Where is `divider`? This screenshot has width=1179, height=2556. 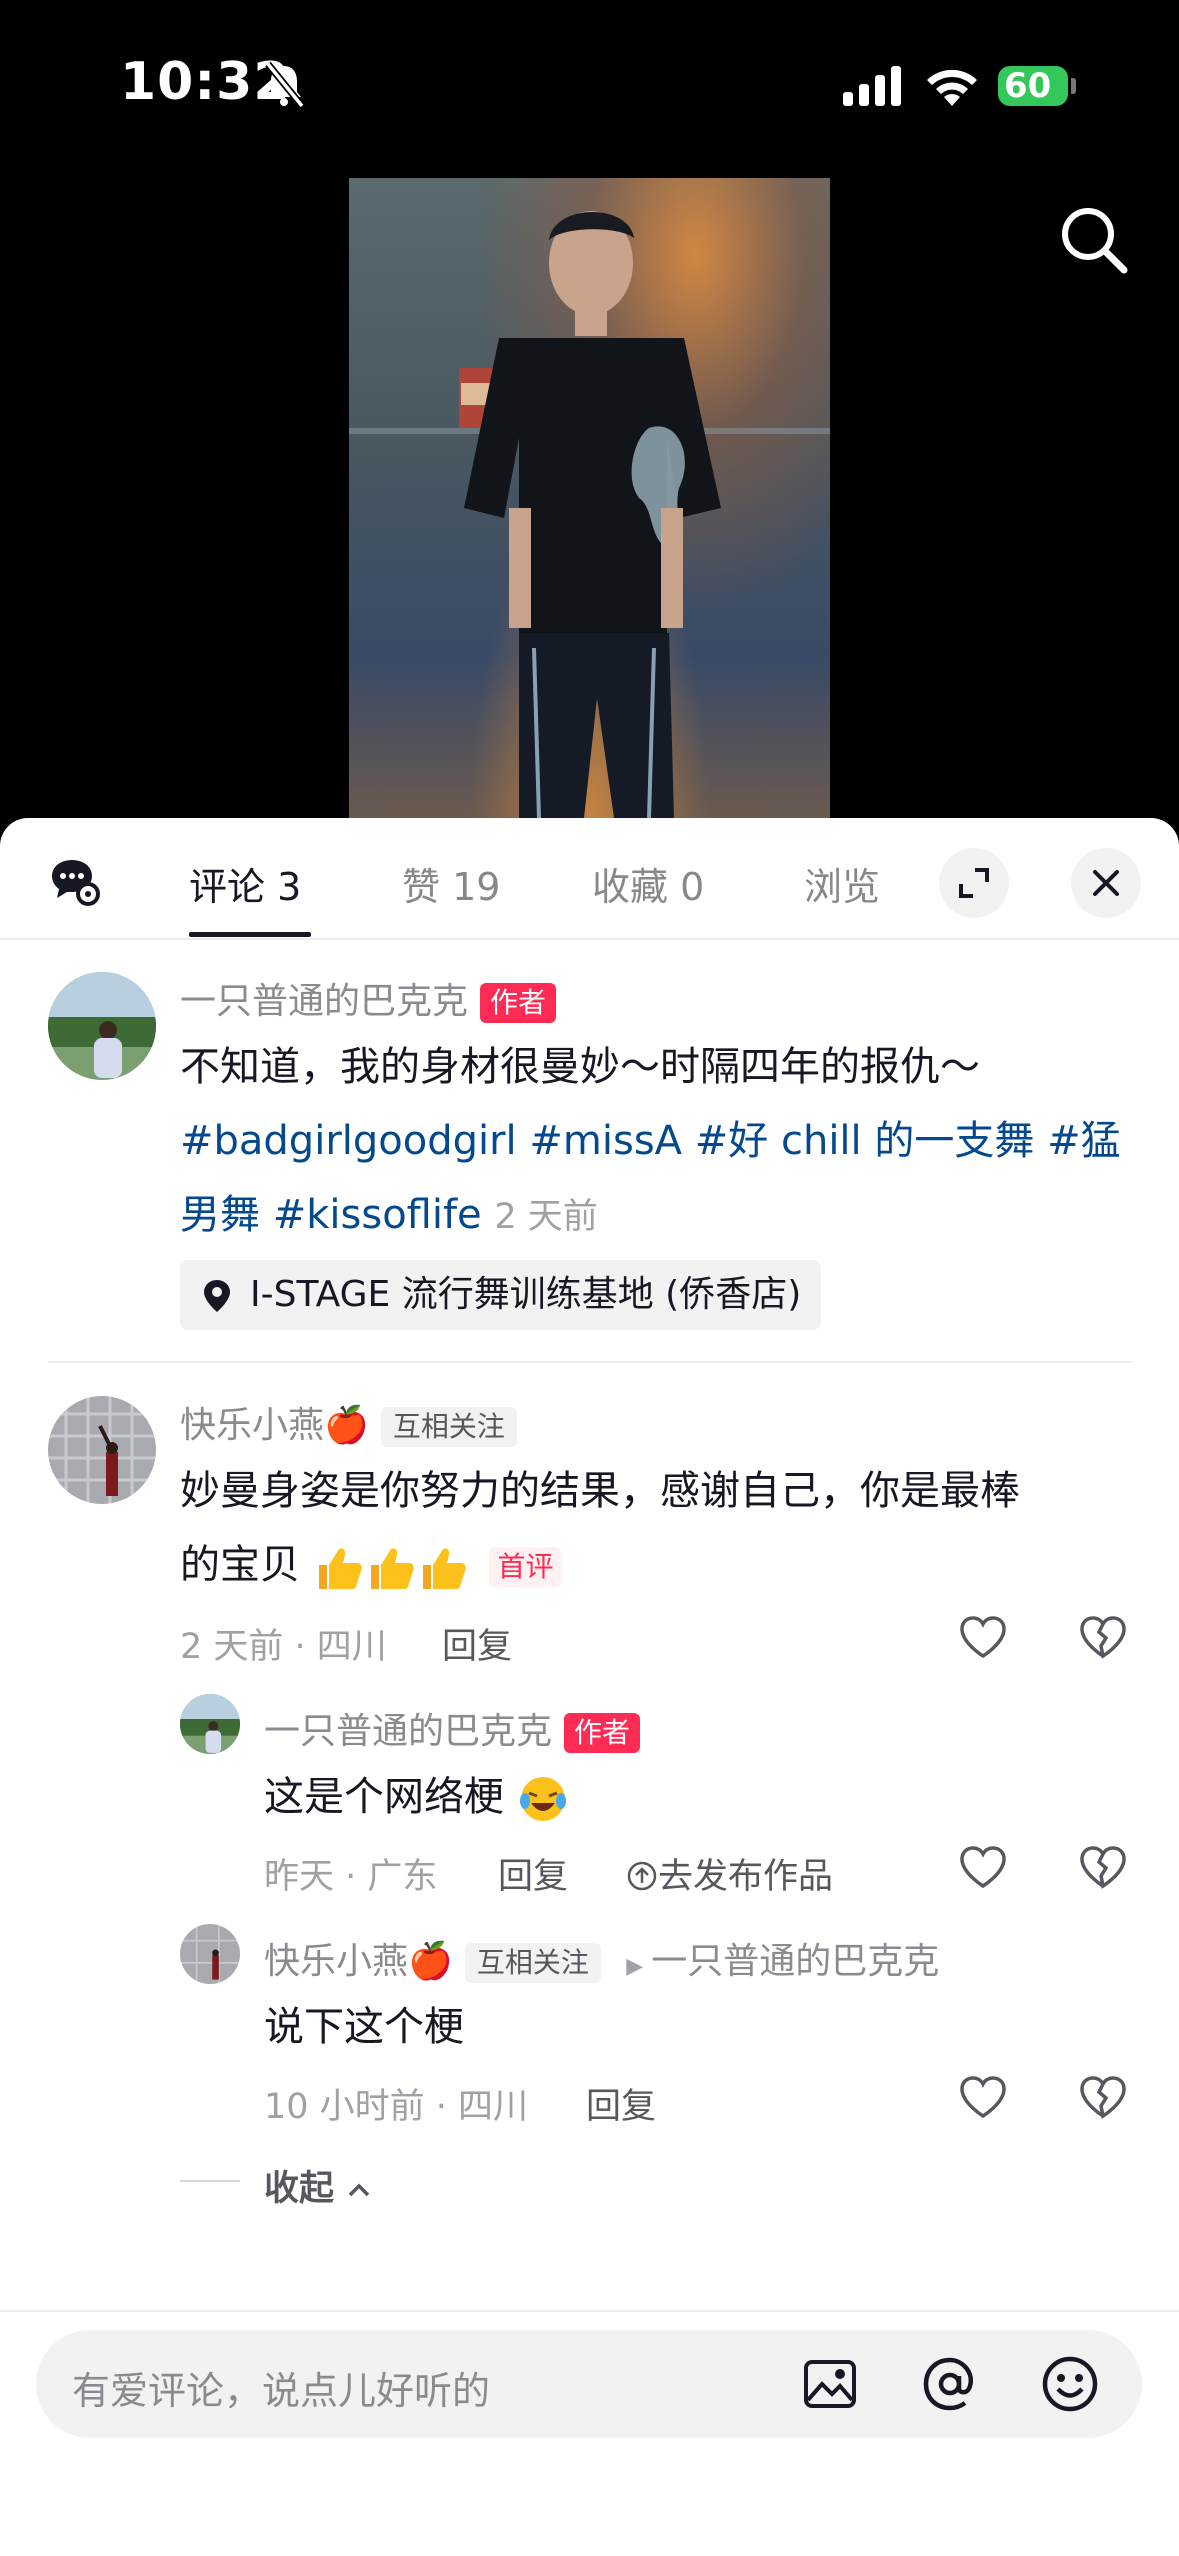
divider is located at coordinates (590, 1362).